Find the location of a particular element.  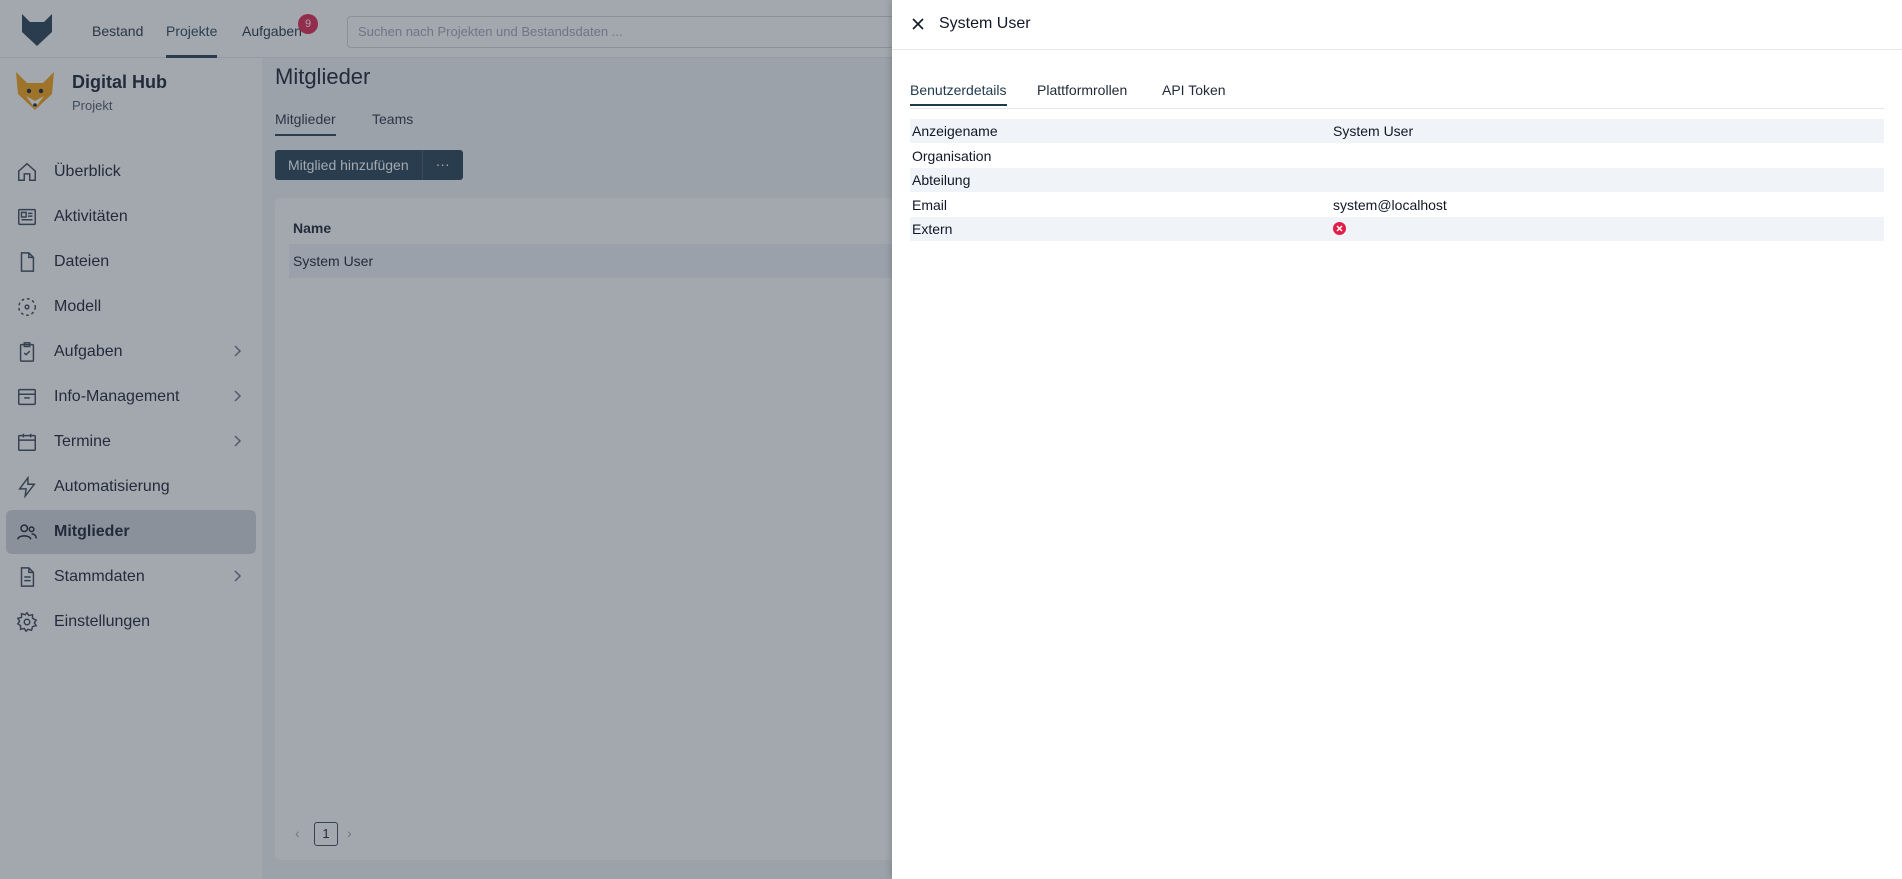

detail-row-email: Email system@localhost is located at coordinates (1397, 205).